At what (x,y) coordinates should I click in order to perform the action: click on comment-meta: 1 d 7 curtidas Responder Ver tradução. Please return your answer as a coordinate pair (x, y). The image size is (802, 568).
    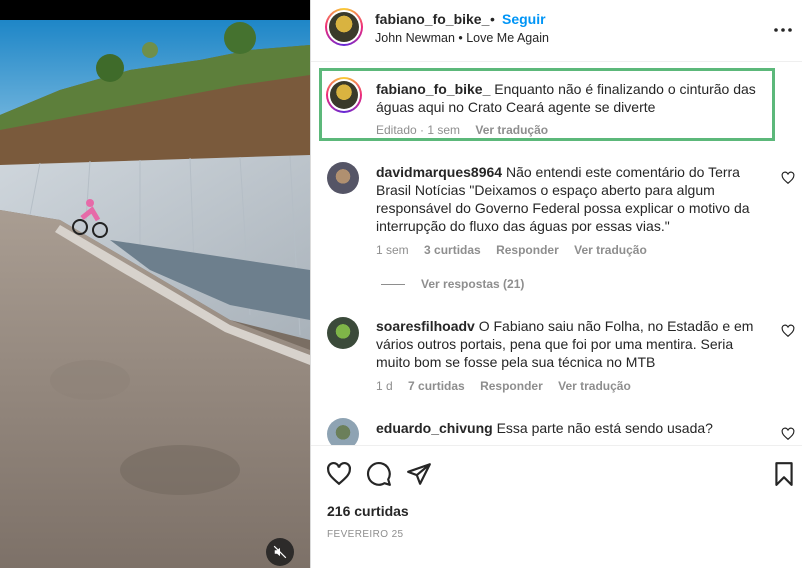
    Looking at the image, I should click on (509, 386).